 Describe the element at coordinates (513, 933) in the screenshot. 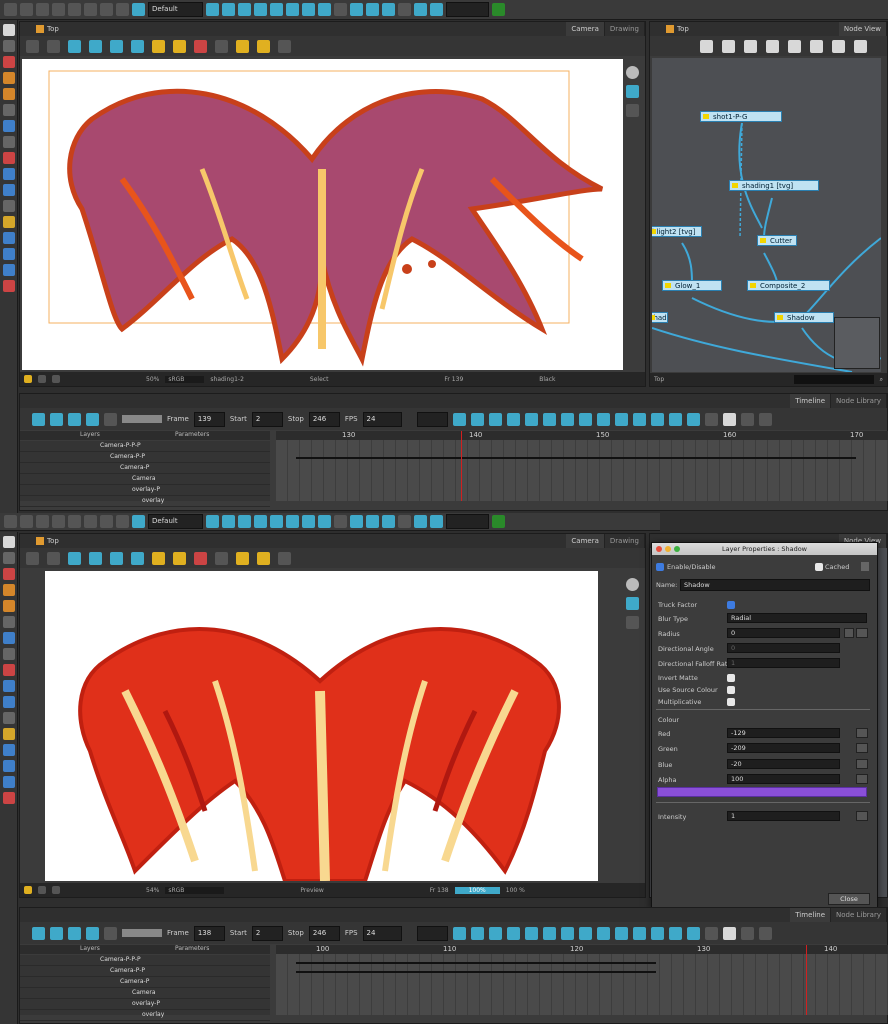

I see `stop-motion-icon` at that location.